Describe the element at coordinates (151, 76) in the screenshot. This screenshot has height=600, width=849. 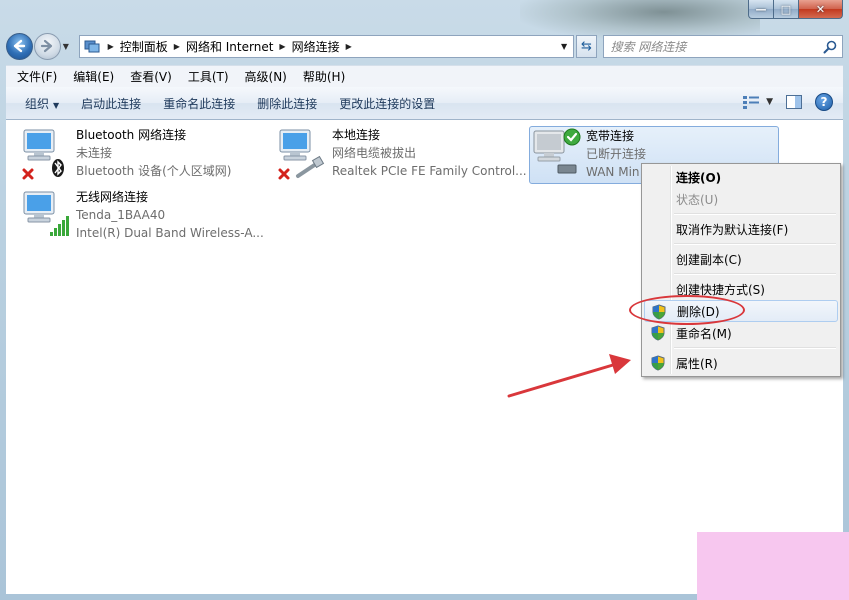
I see `menu-view: 查看(V)` at that location.